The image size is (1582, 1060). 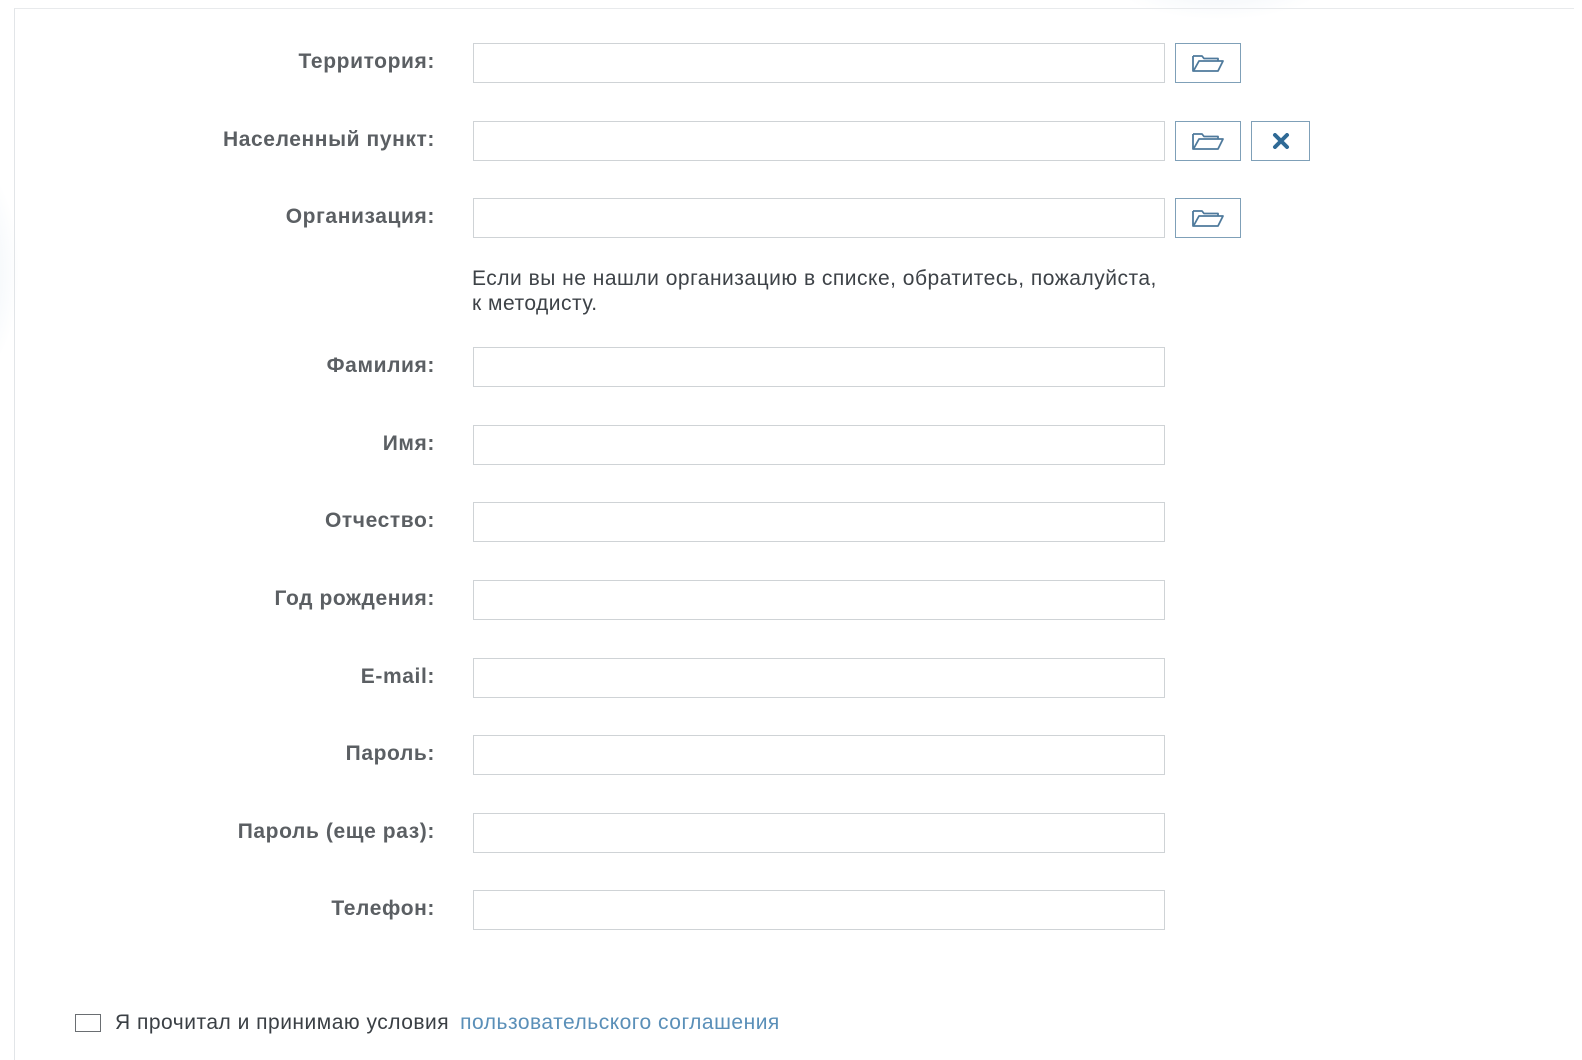 What do you see at coordinates (328, 139) in the screenshot?
I see `locality-label: Населенный пункт:` at bounding box center [328, 139].